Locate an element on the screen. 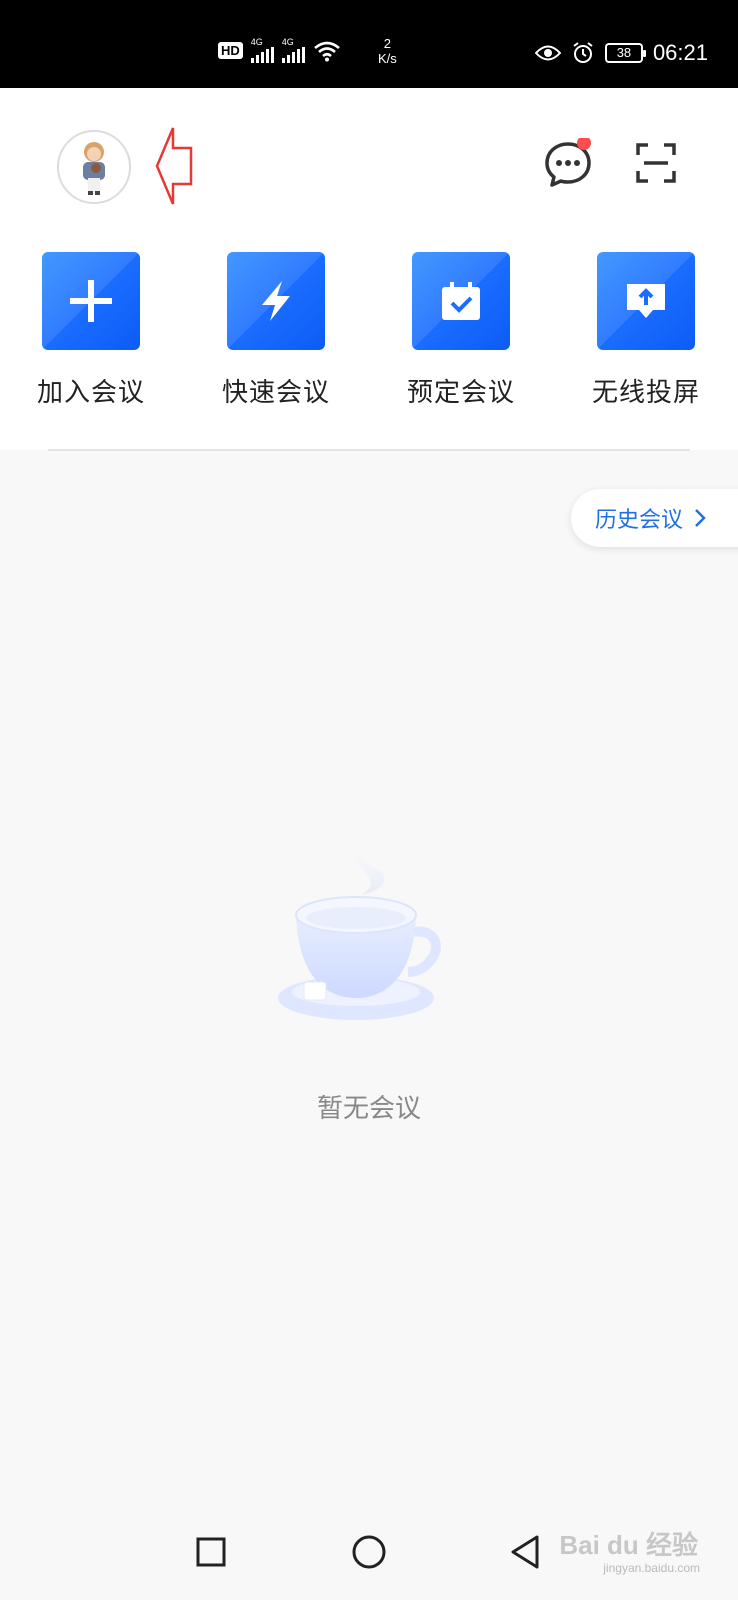 Image resolution: width=738 pixels, height=1600 pixels. coffee-cup-illustration is located at coordinates (359, 920).